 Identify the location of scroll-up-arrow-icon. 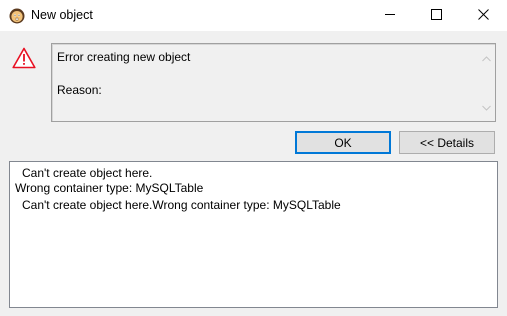
(486, 58).